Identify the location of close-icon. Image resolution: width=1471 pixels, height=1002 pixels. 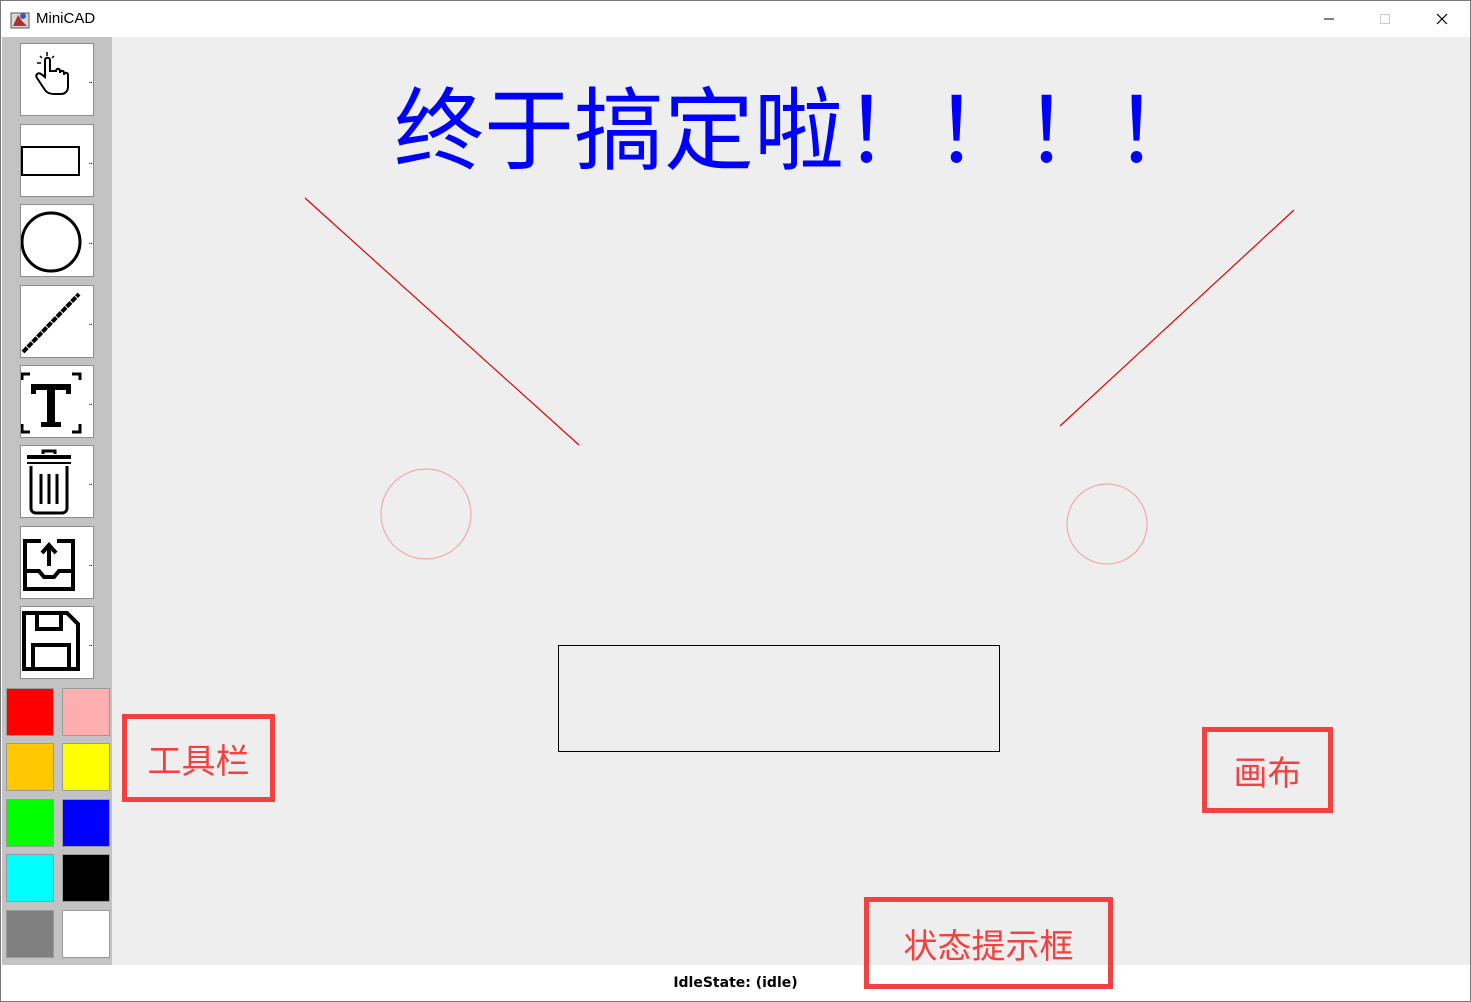
(1442, 19).